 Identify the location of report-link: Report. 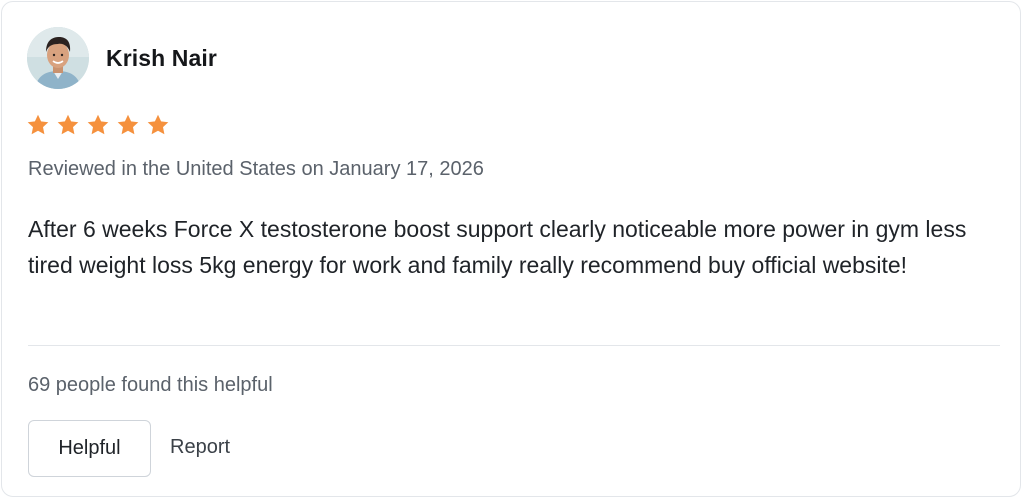
(200, 447).